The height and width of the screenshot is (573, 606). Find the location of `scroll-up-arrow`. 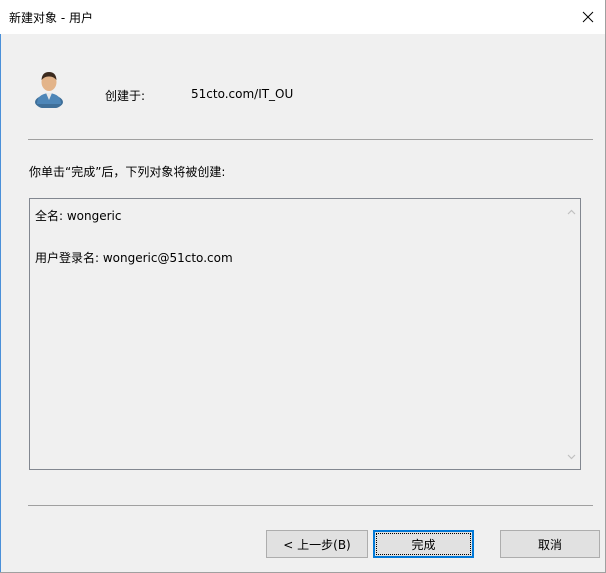

scroll-up-arrow is located at coordinates (571, 211).